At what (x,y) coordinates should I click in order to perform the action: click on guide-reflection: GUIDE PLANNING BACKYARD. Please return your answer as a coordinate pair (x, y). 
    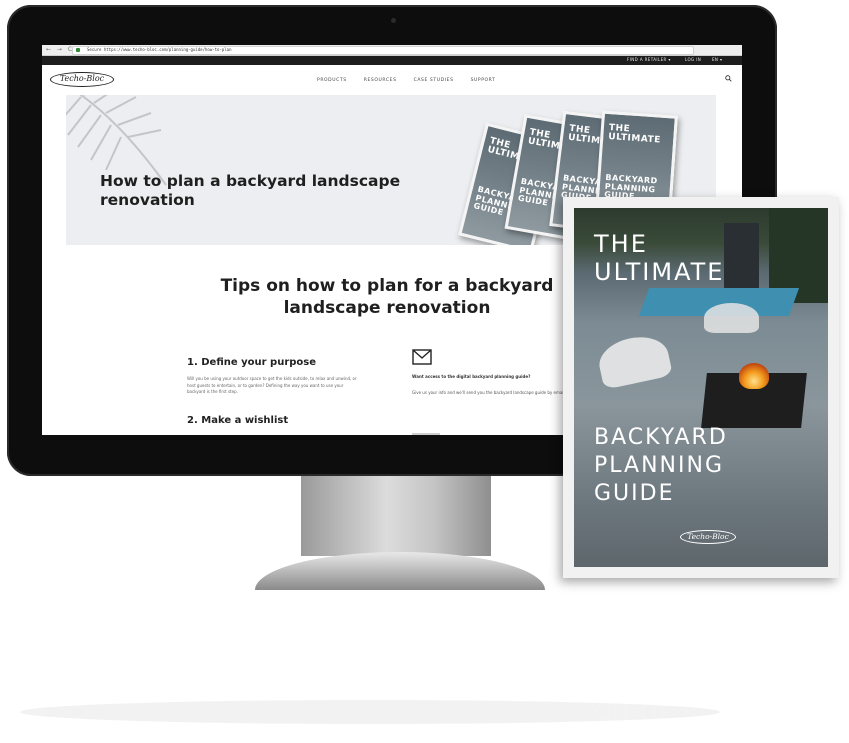
    Looking at the image, I should click on (701, 661).